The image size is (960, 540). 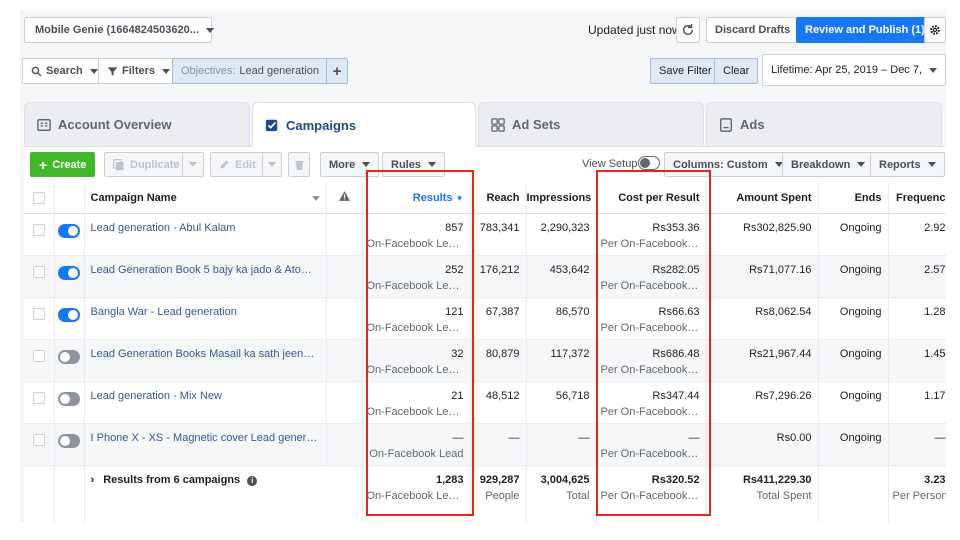 I want to click on tab-account-overview: Account Overview, so click(x=137, y=124).